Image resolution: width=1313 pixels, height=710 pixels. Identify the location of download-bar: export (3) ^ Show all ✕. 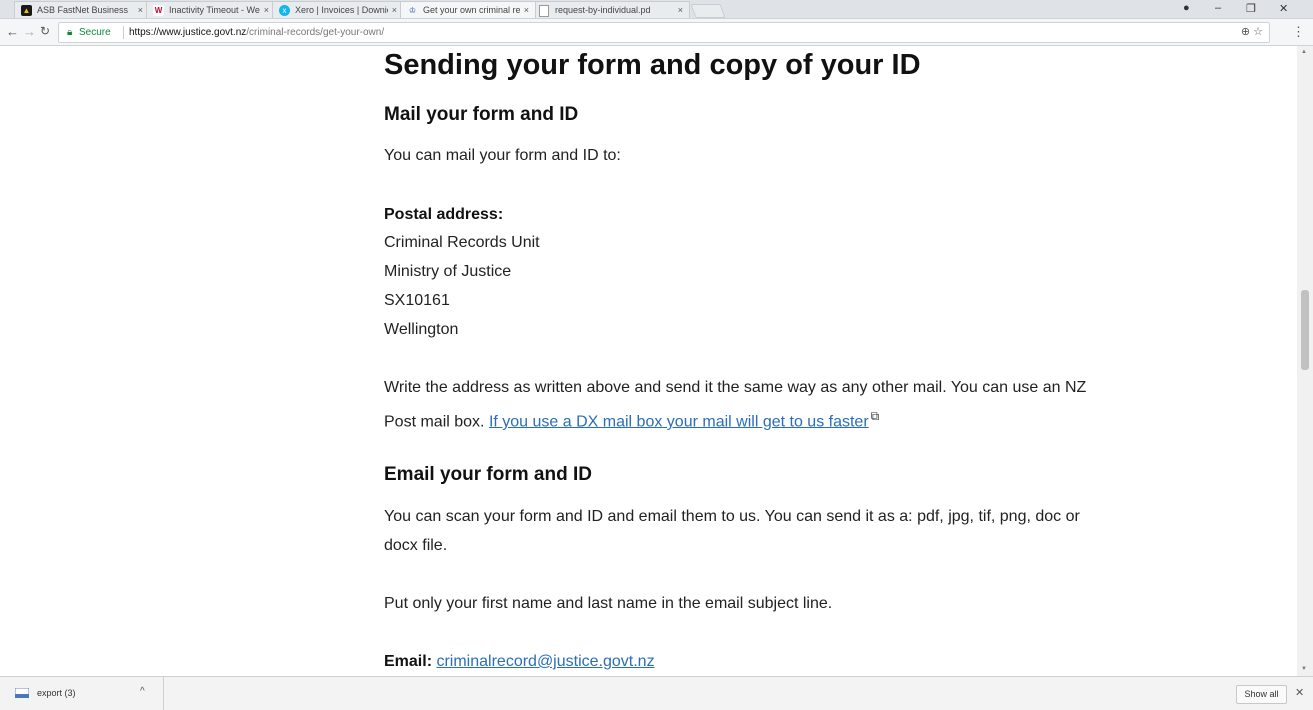
(656, 693).